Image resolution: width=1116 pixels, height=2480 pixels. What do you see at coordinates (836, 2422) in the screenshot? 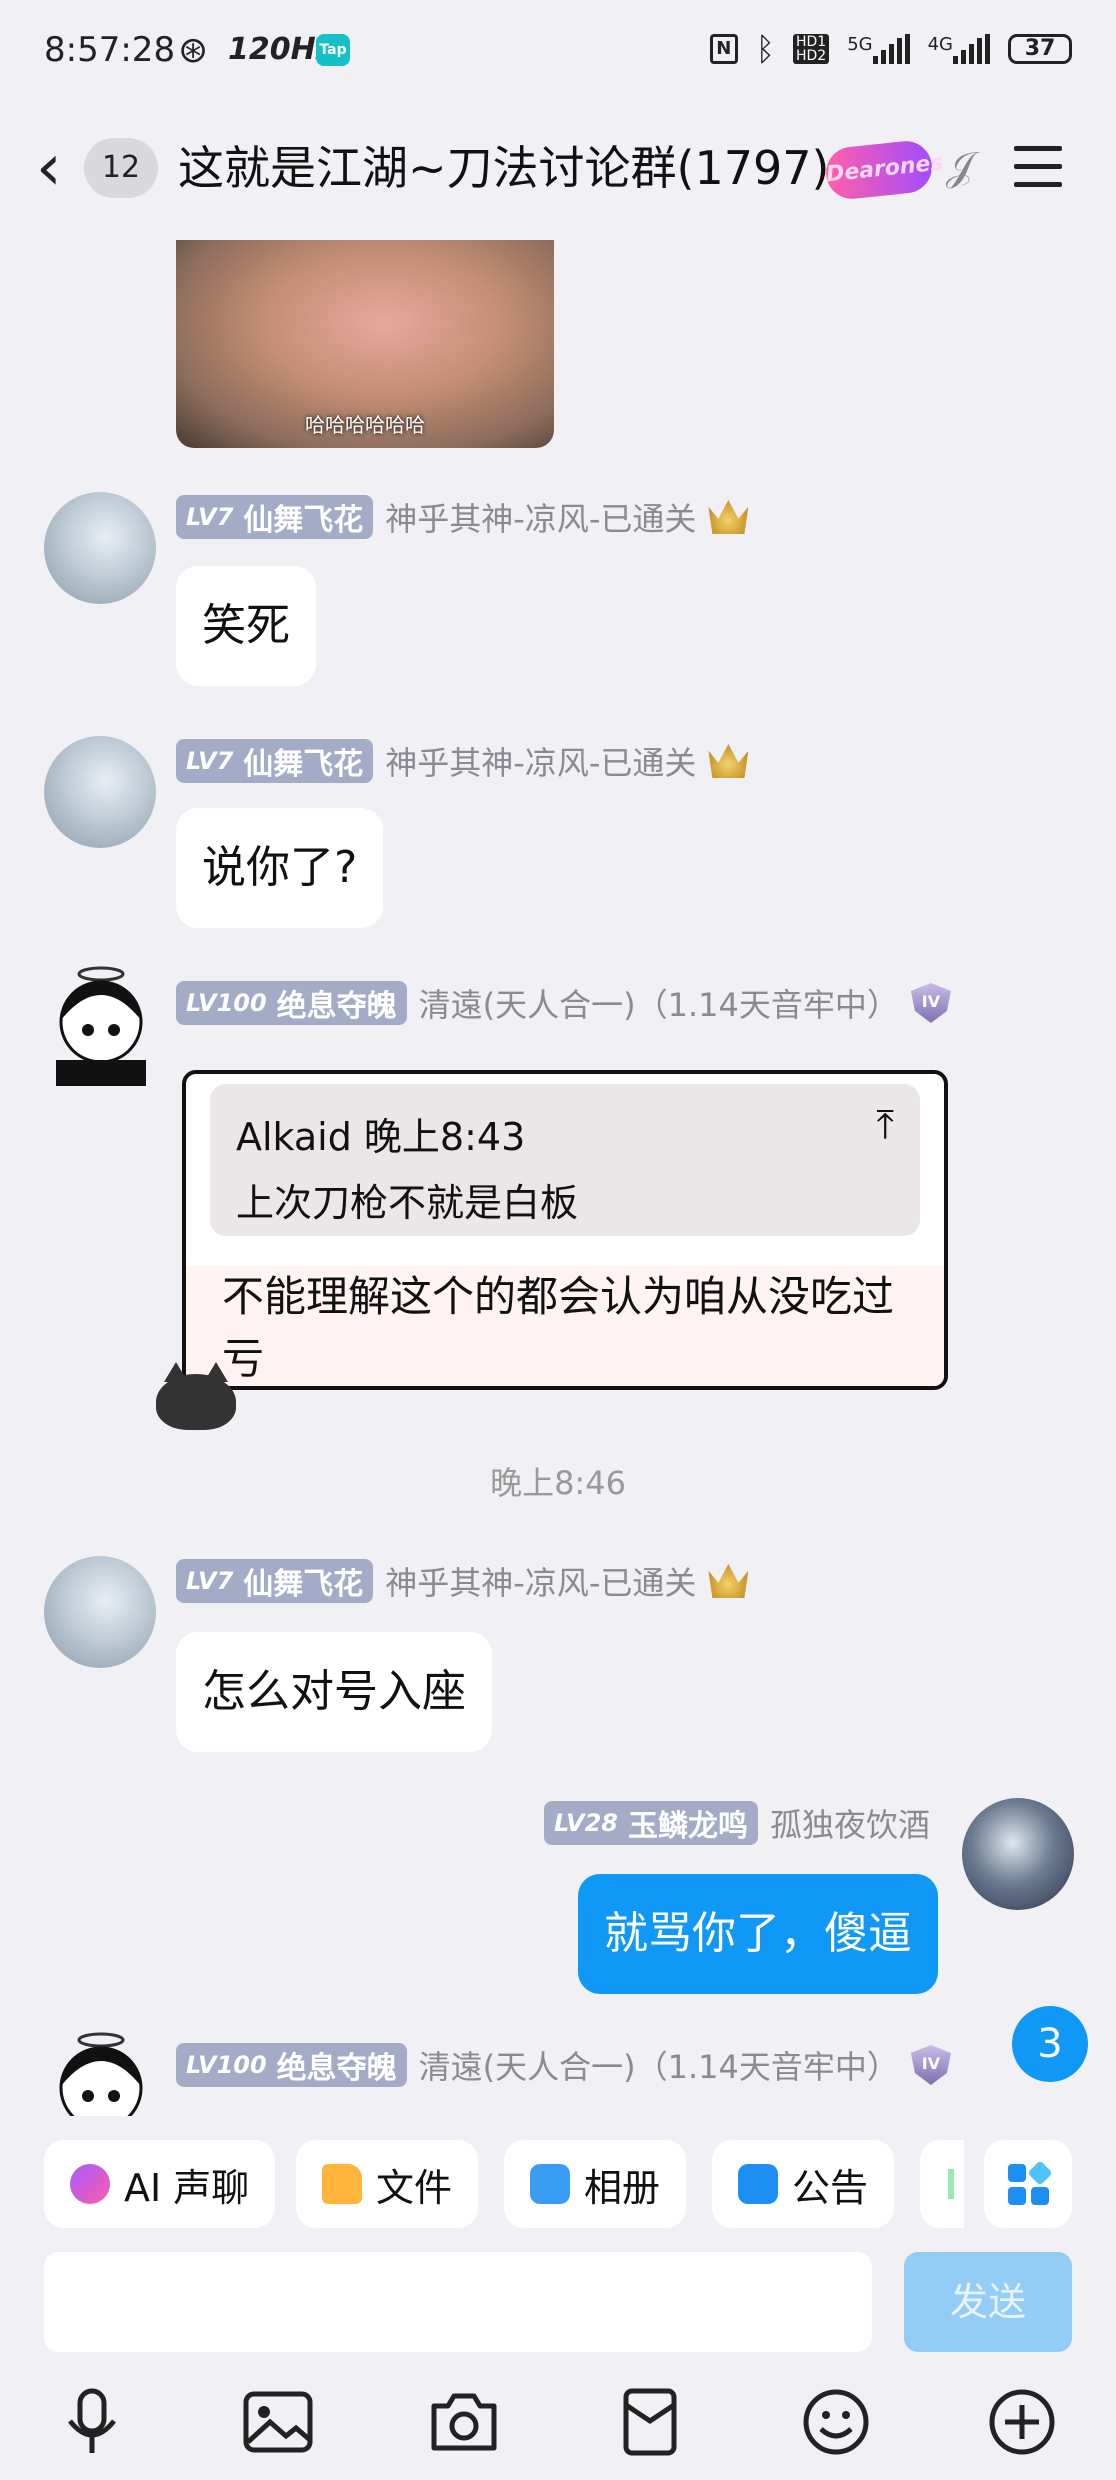
I see `emoji-icon` at bounding box center [836, 2422].